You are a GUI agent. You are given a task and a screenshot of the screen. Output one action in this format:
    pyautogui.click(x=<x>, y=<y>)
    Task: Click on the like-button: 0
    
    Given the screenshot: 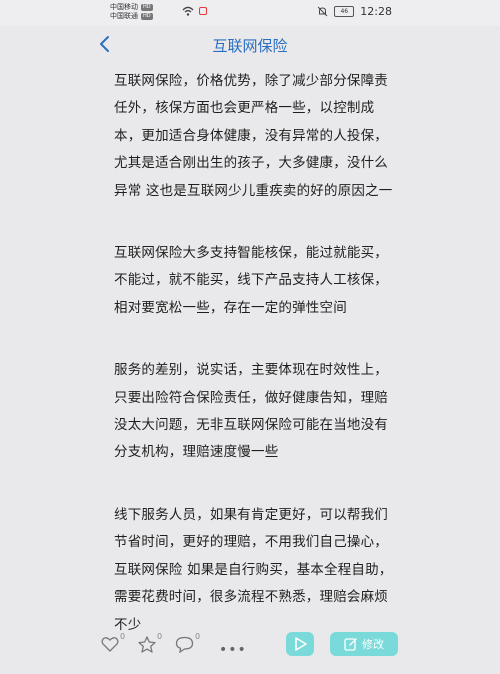 What is the action you would take?
    pyautogui.click(x=113, y=642)
    